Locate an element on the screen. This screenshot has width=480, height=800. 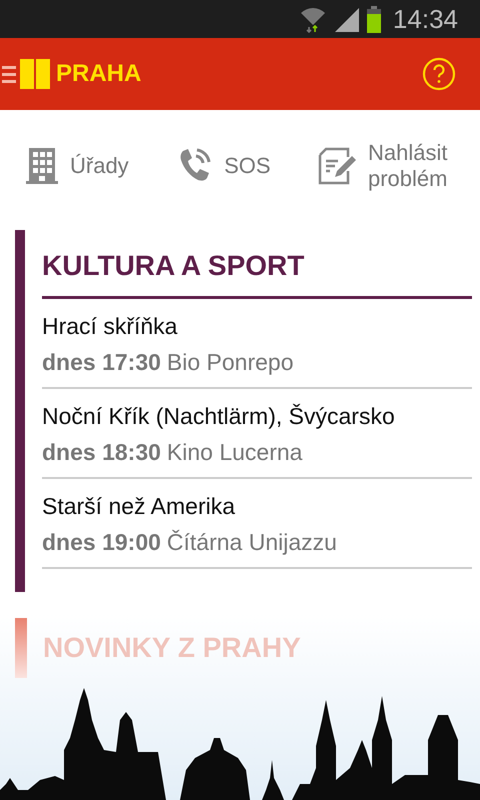
section-accent-bar is located at coordinates (21, 648).